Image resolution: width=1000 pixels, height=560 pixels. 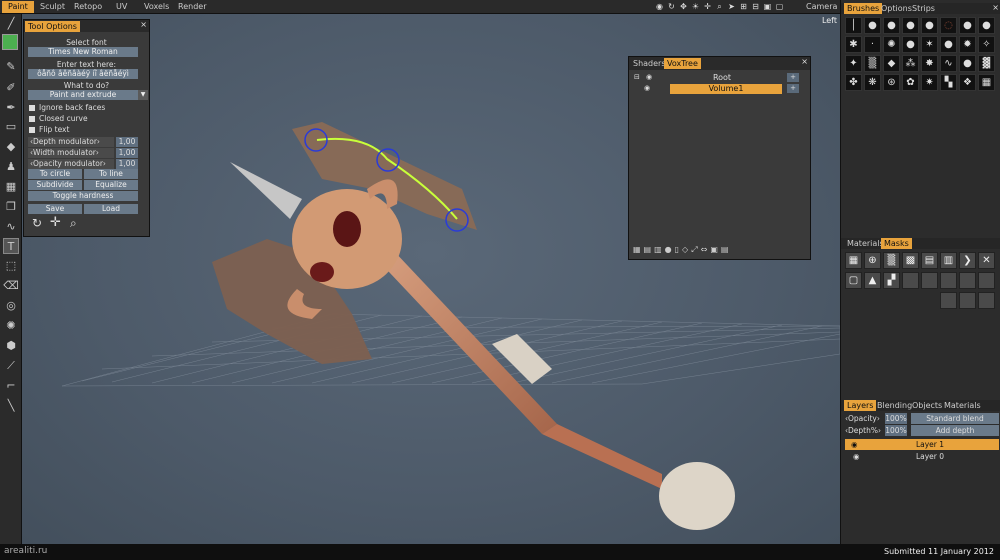 What do you see at coordinates (143, 95) in the screenshot?
I see `chevron-down-icon: ▼` at bounding box center [143, 95].